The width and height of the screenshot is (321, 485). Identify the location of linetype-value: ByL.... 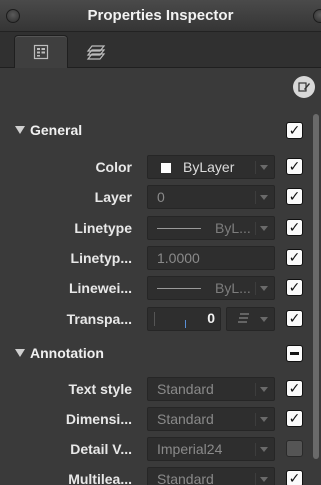
(233, 228).